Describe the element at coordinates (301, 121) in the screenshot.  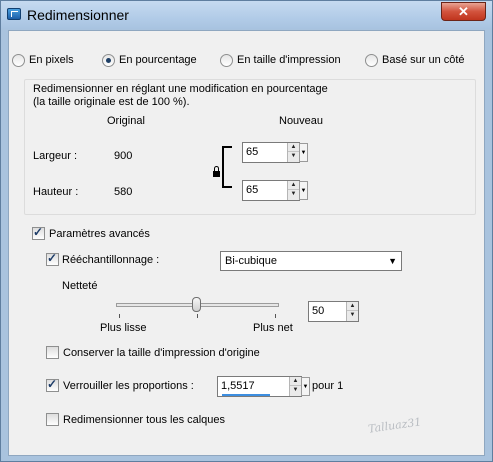
I see `new-column-header: Nouveau` at that location.